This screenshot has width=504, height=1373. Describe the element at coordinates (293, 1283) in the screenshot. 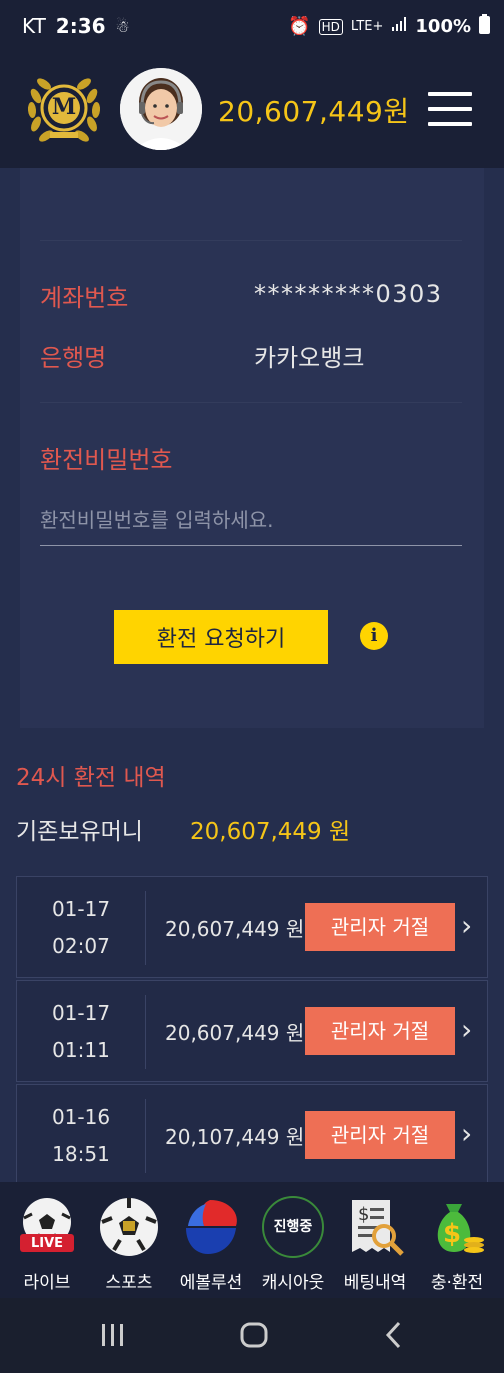

I see `nav-label: 캐시아웃` at that location.